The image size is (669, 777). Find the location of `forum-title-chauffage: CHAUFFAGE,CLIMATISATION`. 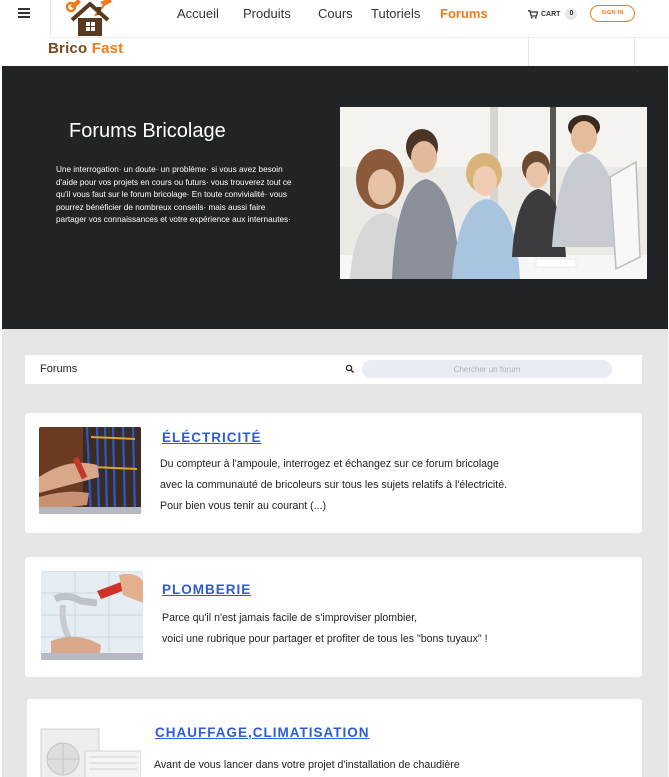

forum-title-chauffage: CHAUFFAGE,CLIMATISATION is located at coordinates (262, 732).